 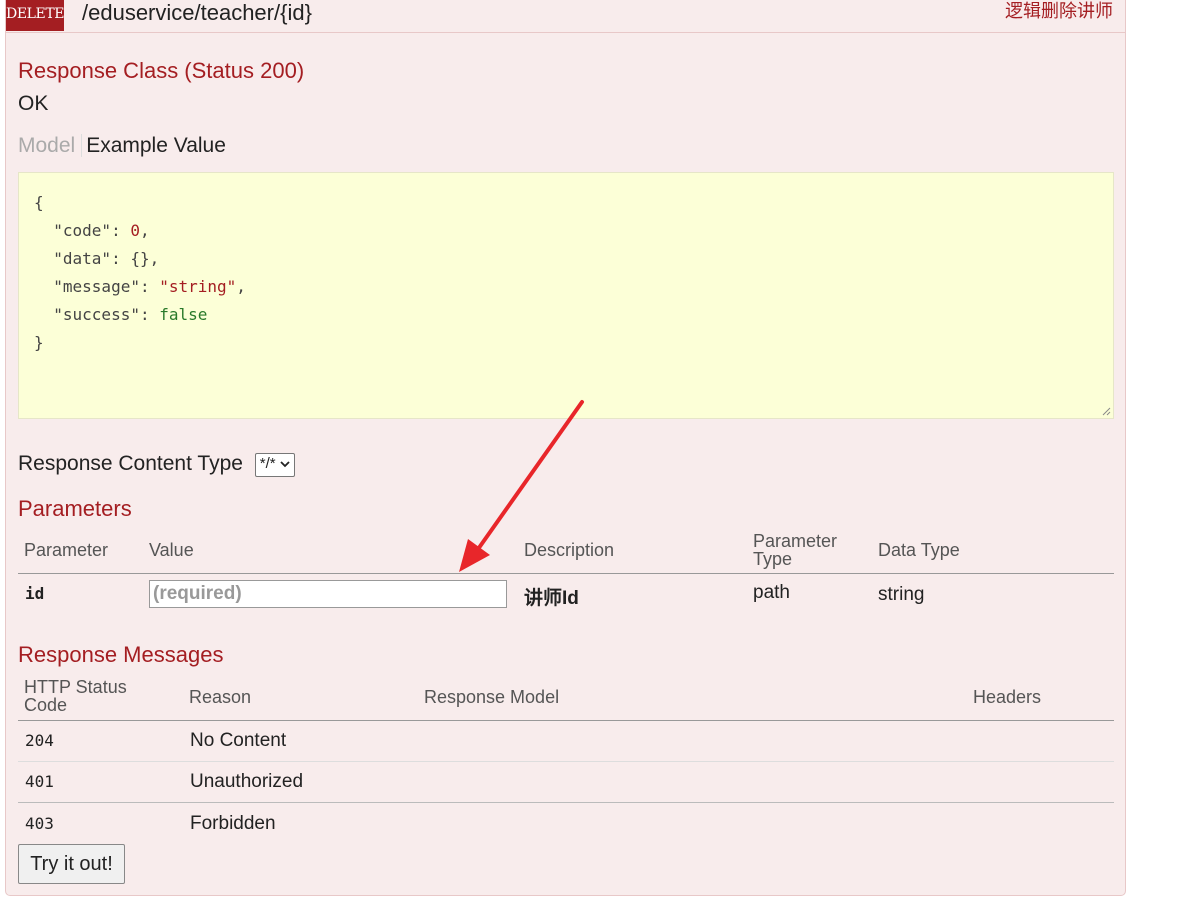 What do you see at coordinates (35, 15) in the screenshot?
I see `http-method-badge: DELETE` at bounding box center [35, 15].